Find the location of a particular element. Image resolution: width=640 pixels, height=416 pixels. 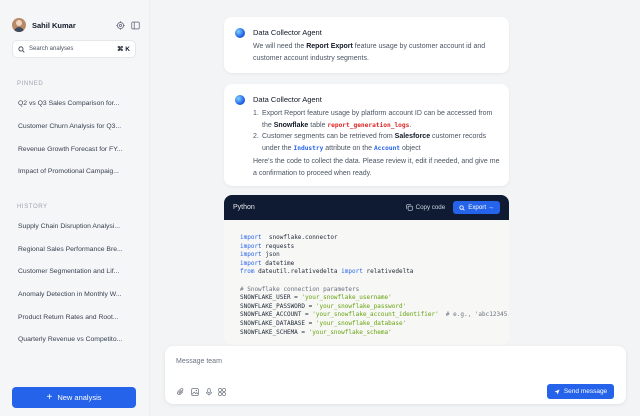

export-button: Export → is located at coordinates (476, 207).